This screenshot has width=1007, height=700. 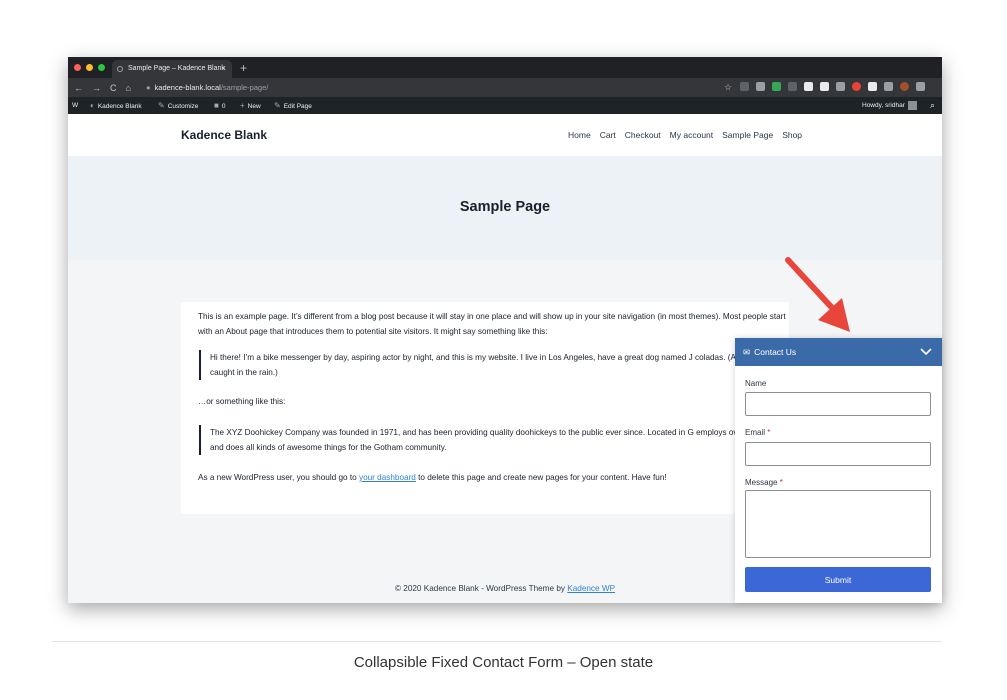 I want to click on window-controls, so click(x=89, y=67).